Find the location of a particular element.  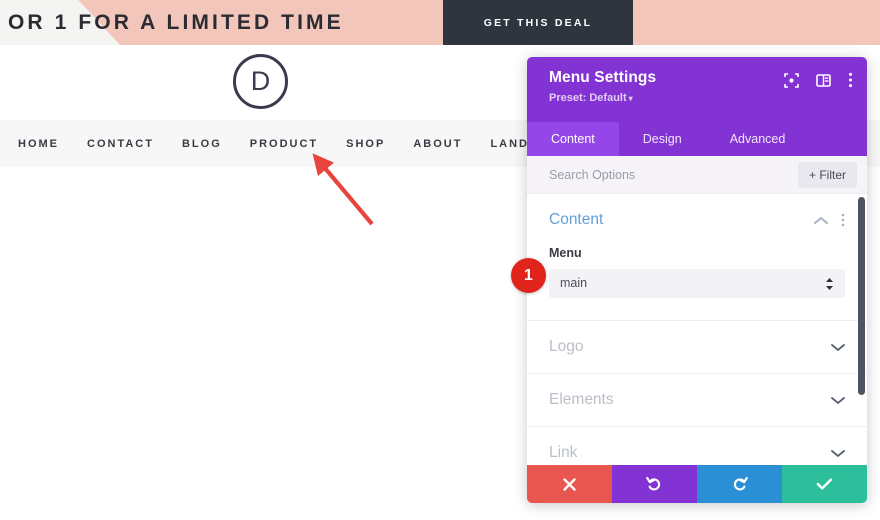

section-elements: Elements is located at coordinates (697, 400).